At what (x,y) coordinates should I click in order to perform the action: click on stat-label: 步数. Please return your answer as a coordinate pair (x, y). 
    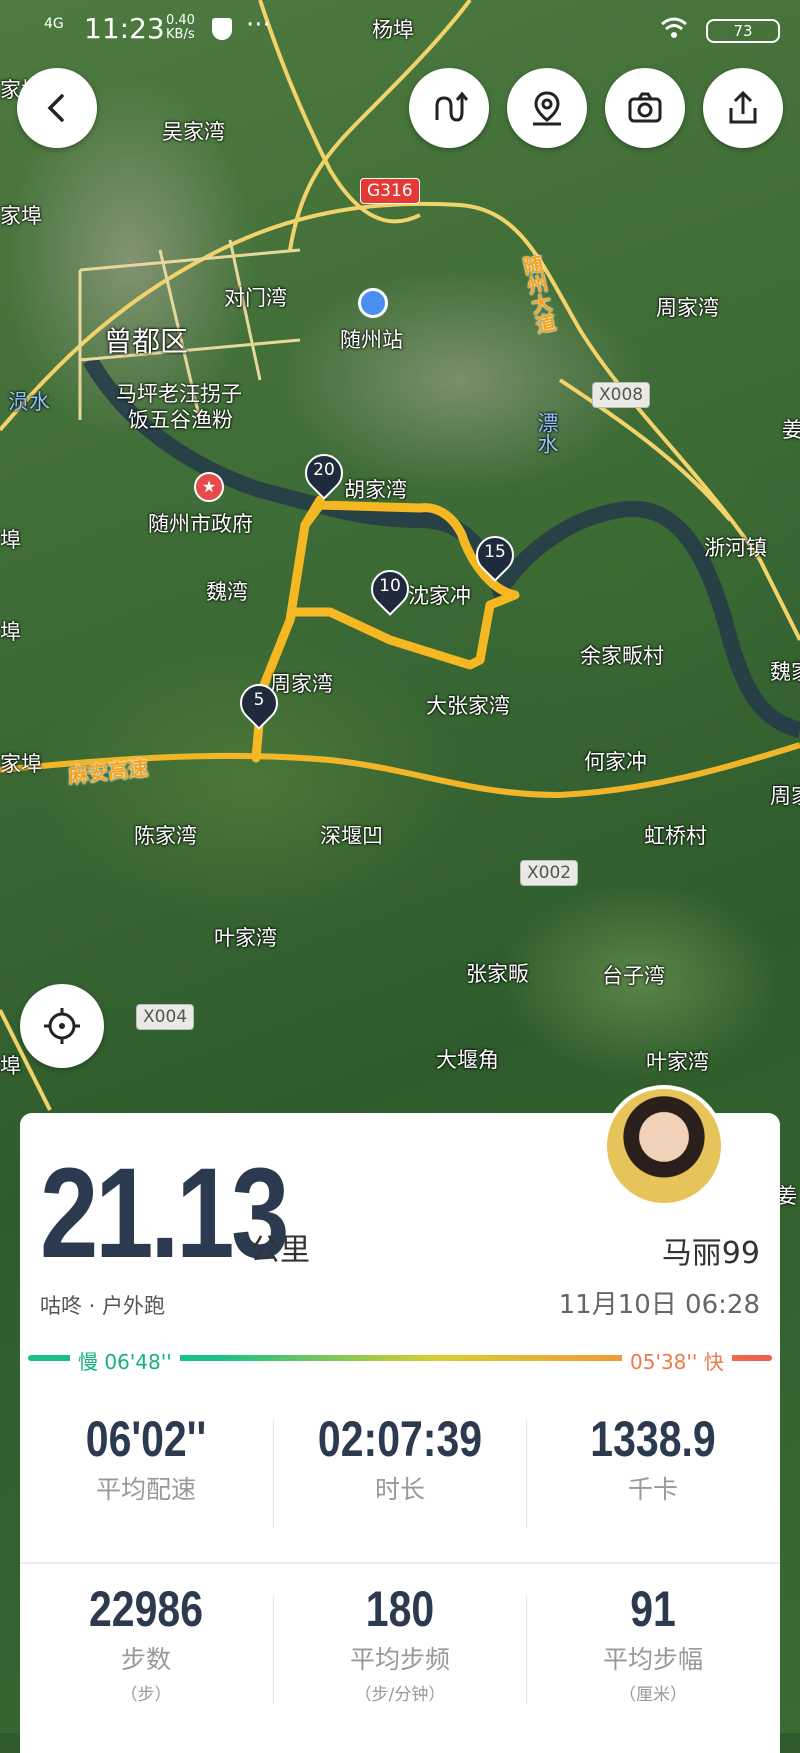
    Looking at the image, I should click on (145, 1659).